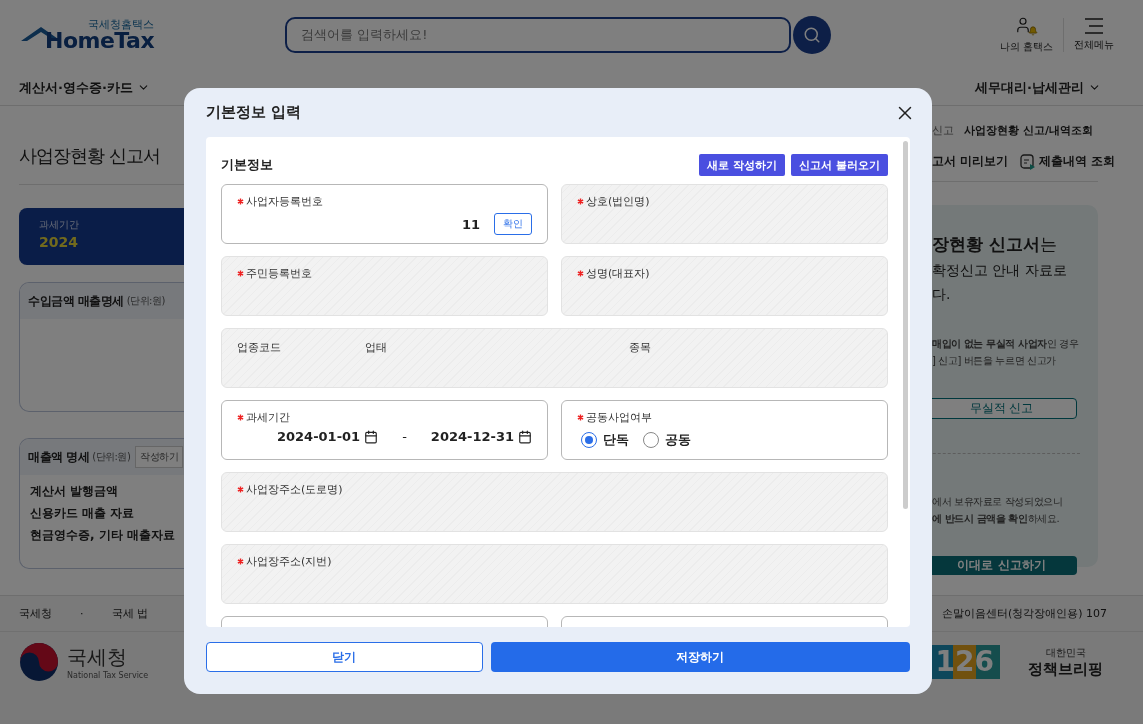 The width and height of the screenshot is (1143, 724). Describe the element at coordinates (102, 535) in the screenshot. I see `sales-row: 현금영수증, 기타 매출자료` at that location.